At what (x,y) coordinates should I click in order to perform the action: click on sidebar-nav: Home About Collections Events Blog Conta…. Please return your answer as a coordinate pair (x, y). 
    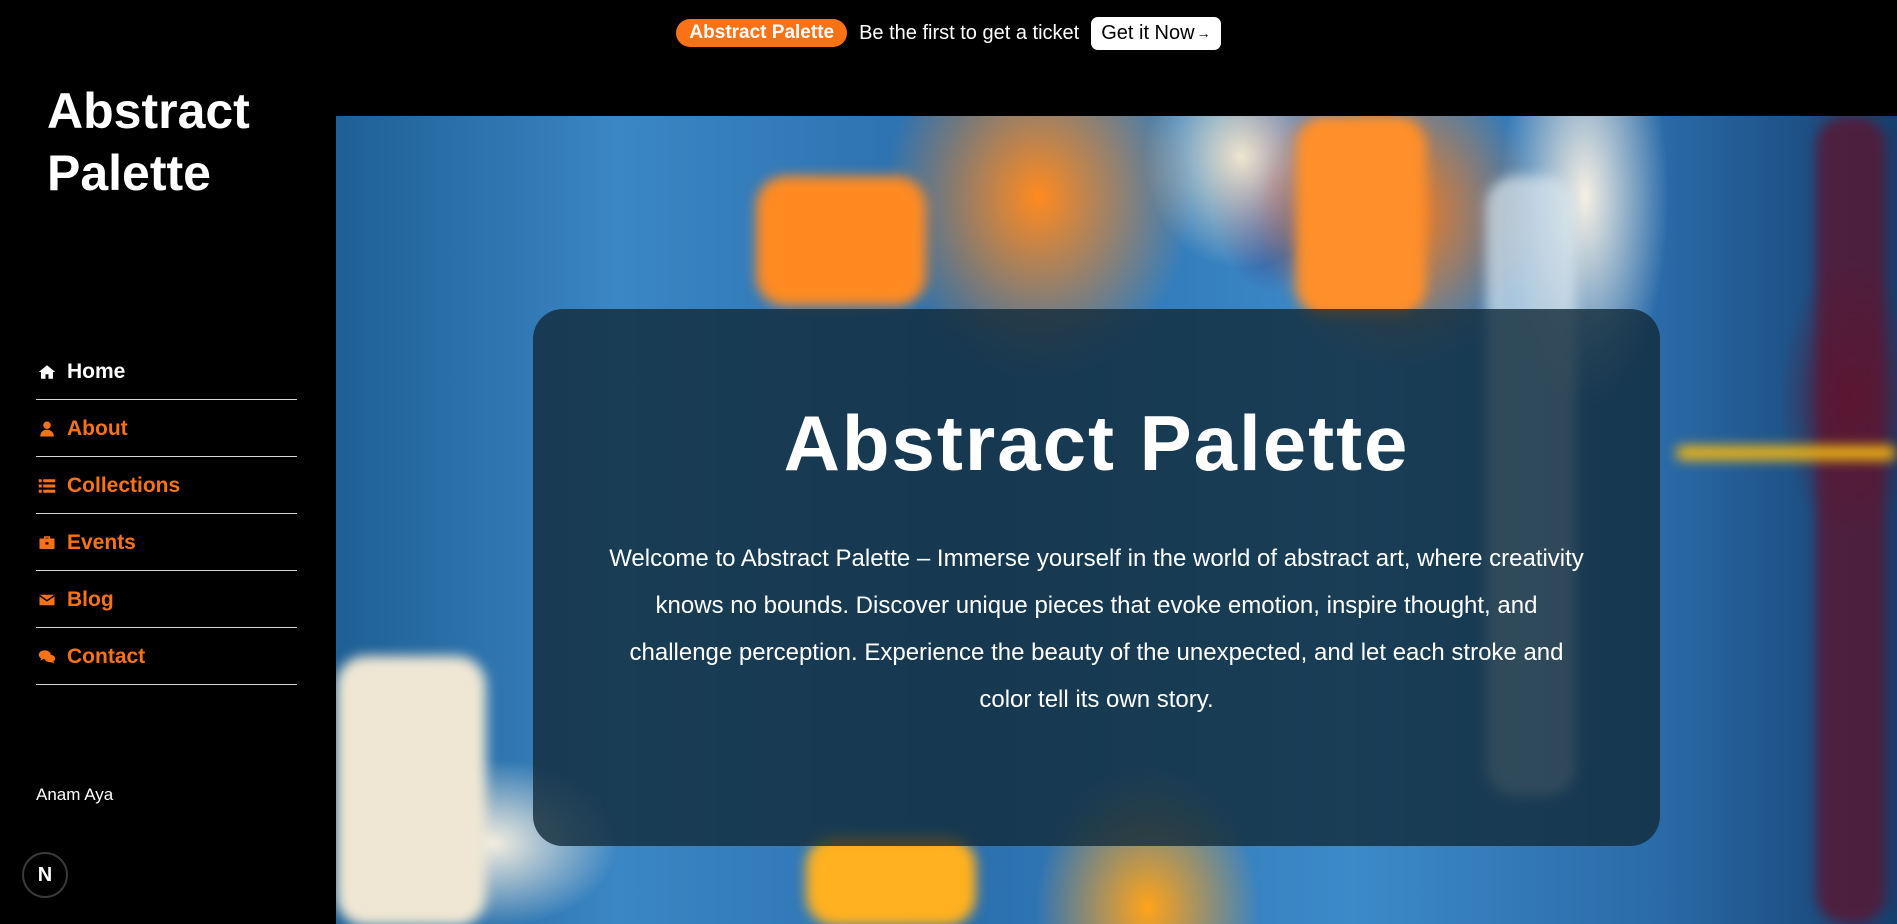
    Looking at the image, I should click on (166, 514).